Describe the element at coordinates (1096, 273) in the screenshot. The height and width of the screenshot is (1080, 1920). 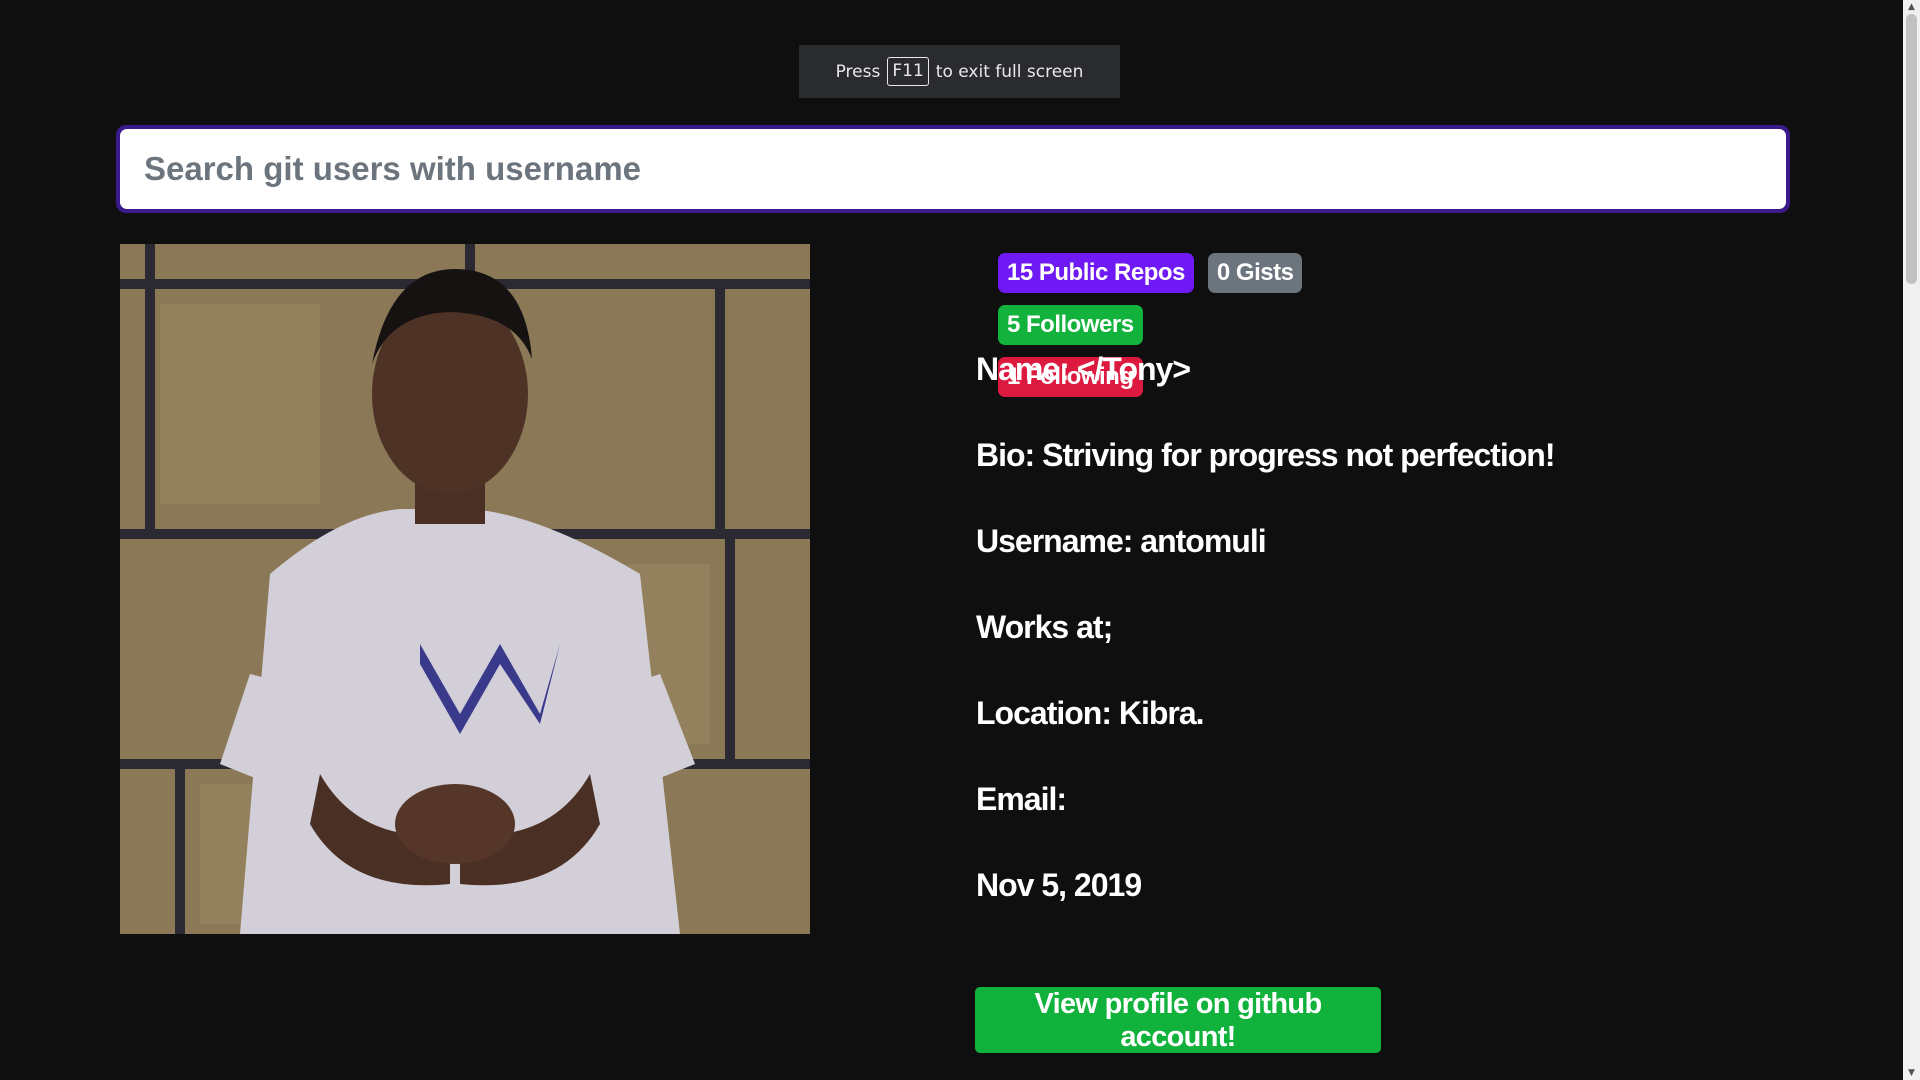
I see `public-repos-badge: 15 Public Repos` at that location.